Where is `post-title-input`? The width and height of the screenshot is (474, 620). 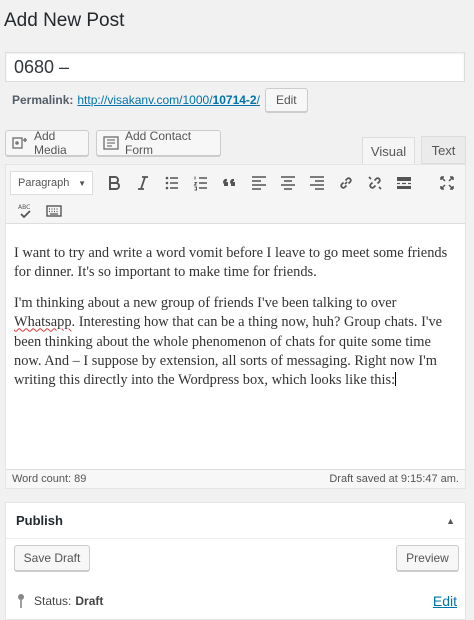 post-title-input is located at coordinates (235, 67).